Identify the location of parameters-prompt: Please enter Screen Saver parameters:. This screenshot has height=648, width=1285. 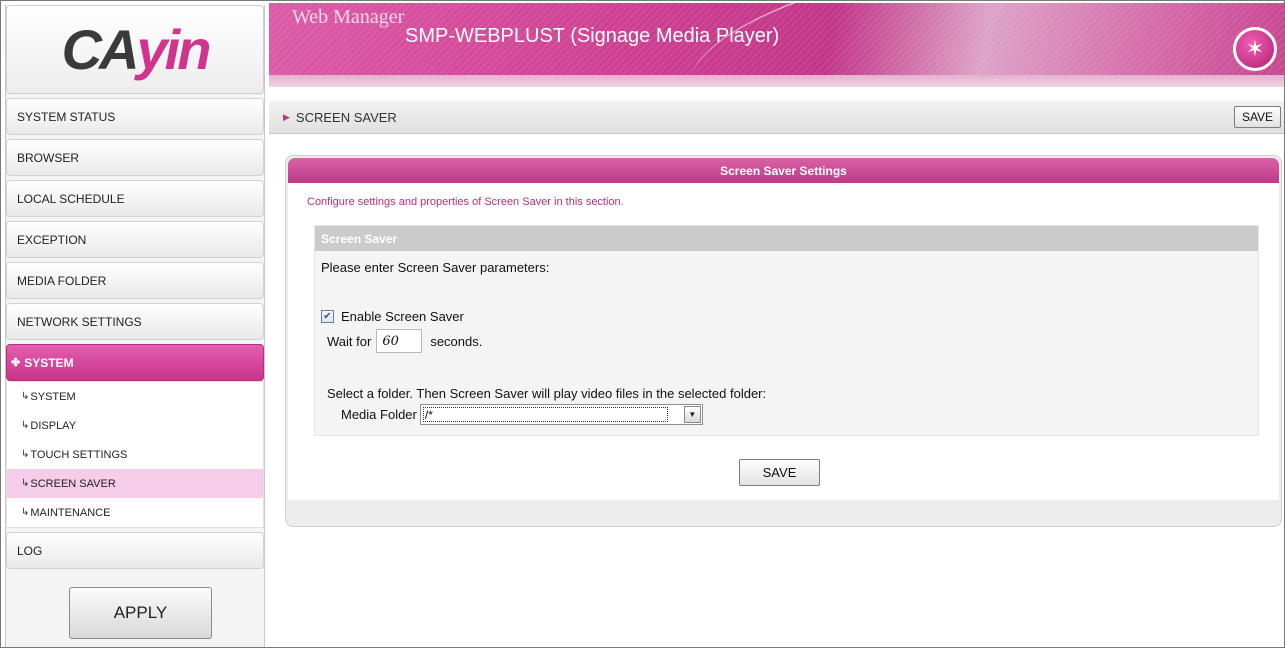
(435, 267).